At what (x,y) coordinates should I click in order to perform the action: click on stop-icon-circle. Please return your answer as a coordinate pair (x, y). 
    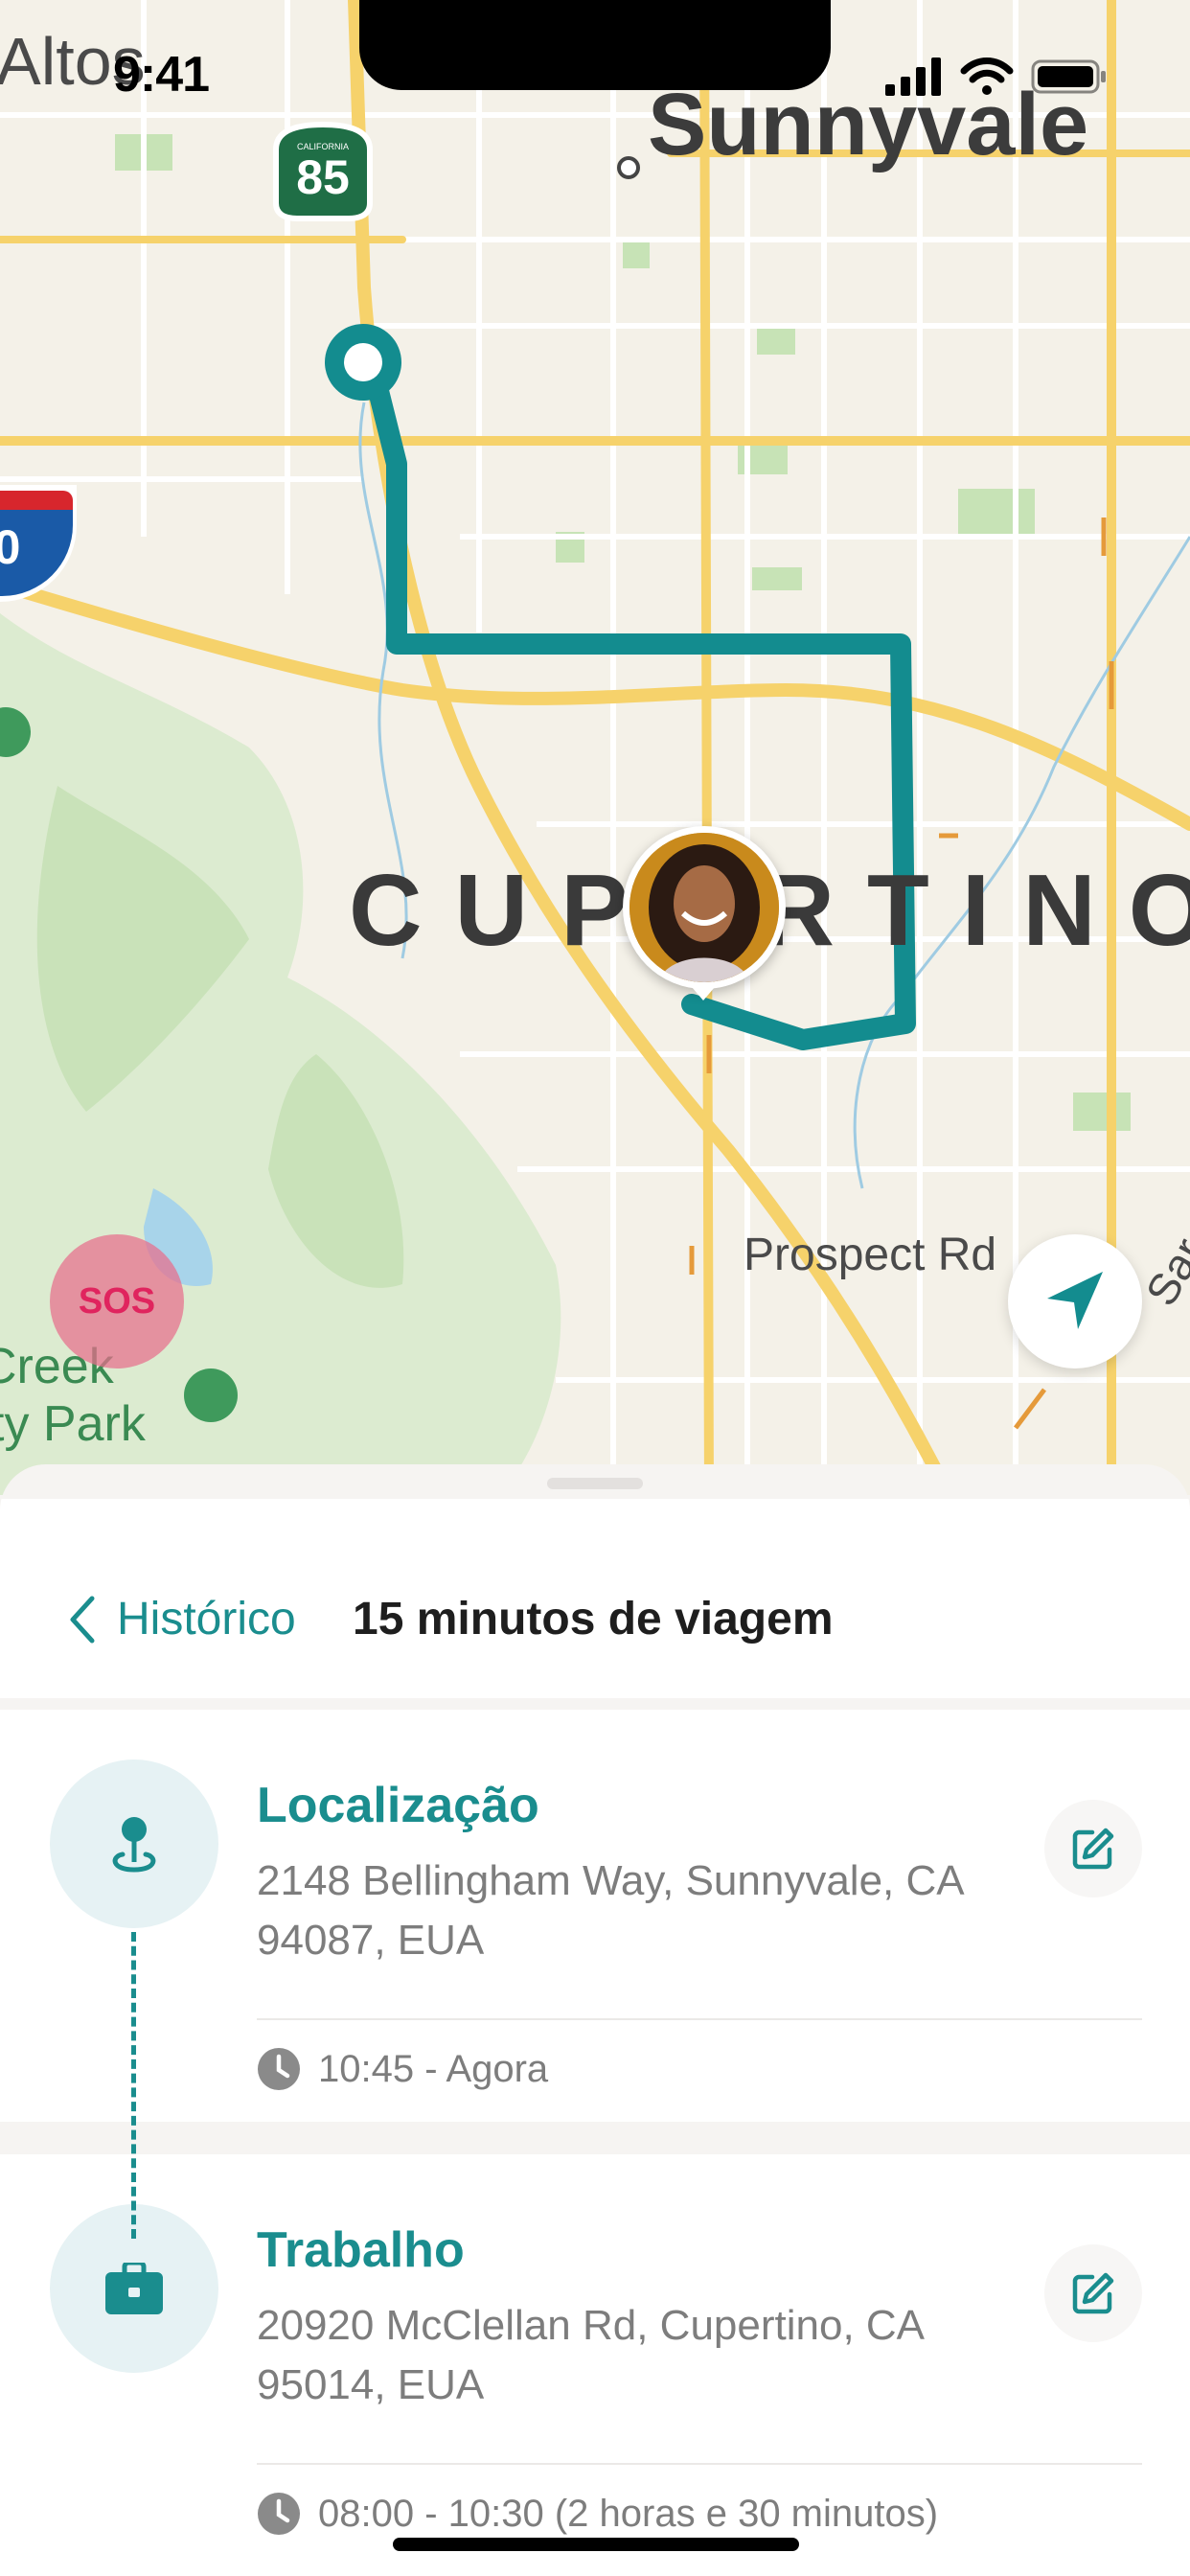
    Looking at the image, I should click on (134, 1844).